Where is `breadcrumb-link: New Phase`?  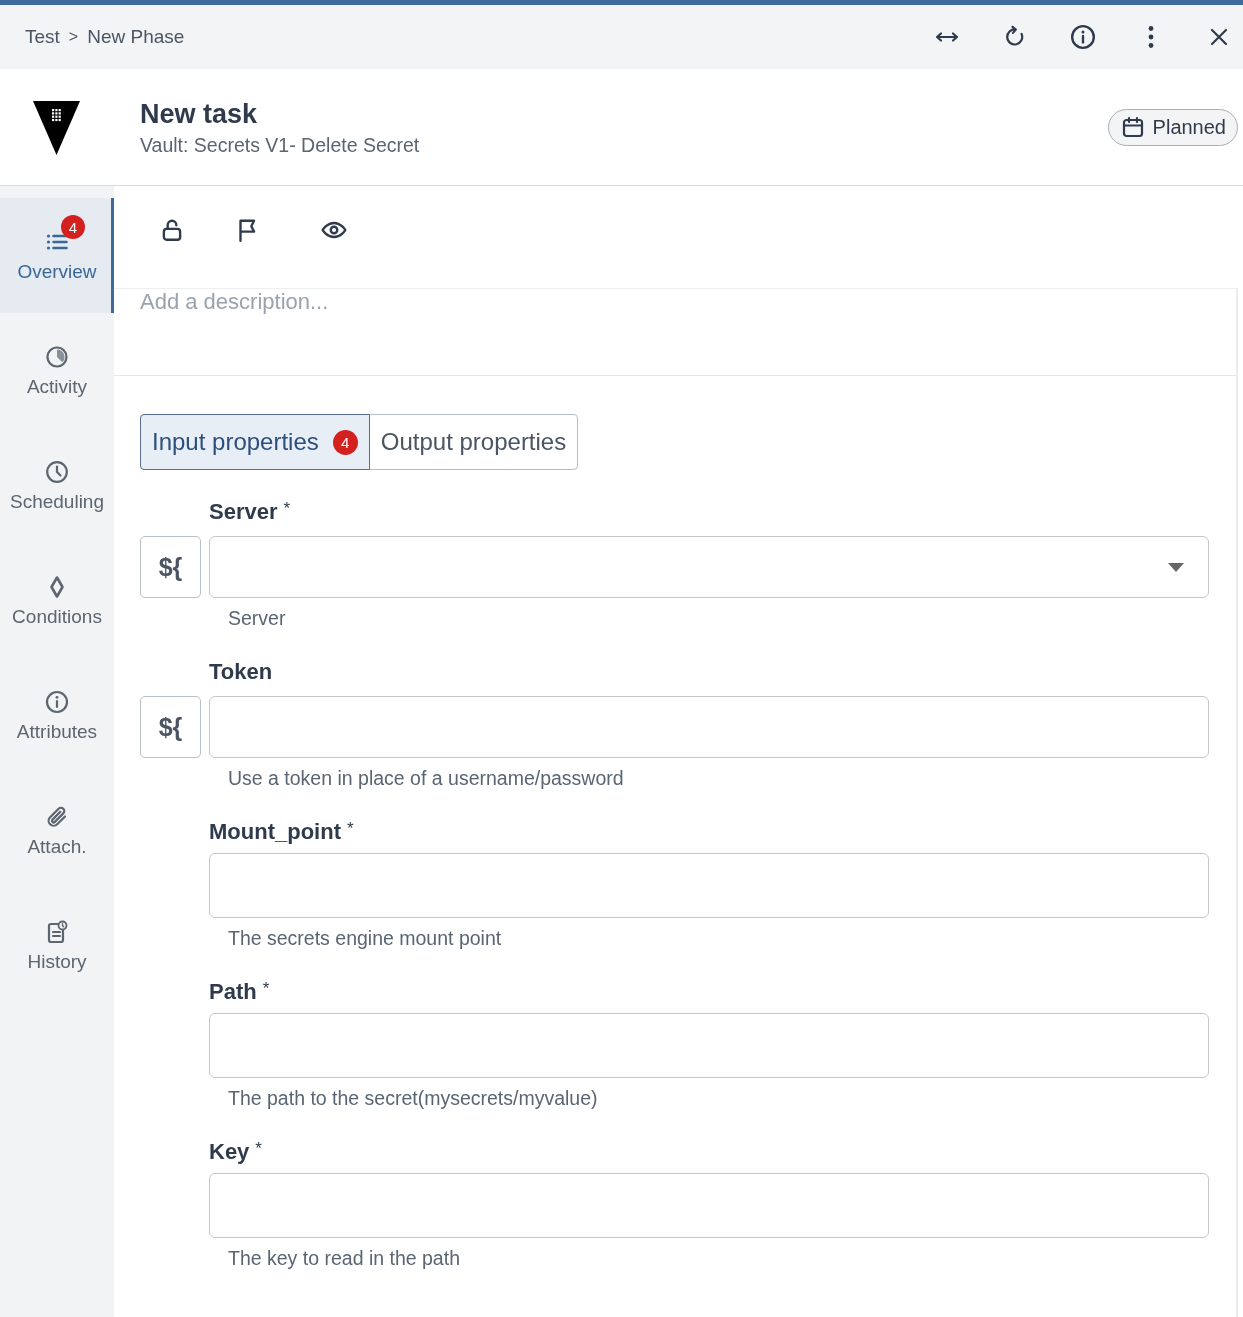
breadcrumb-link: New Phase is located at coordinates (136, 37).